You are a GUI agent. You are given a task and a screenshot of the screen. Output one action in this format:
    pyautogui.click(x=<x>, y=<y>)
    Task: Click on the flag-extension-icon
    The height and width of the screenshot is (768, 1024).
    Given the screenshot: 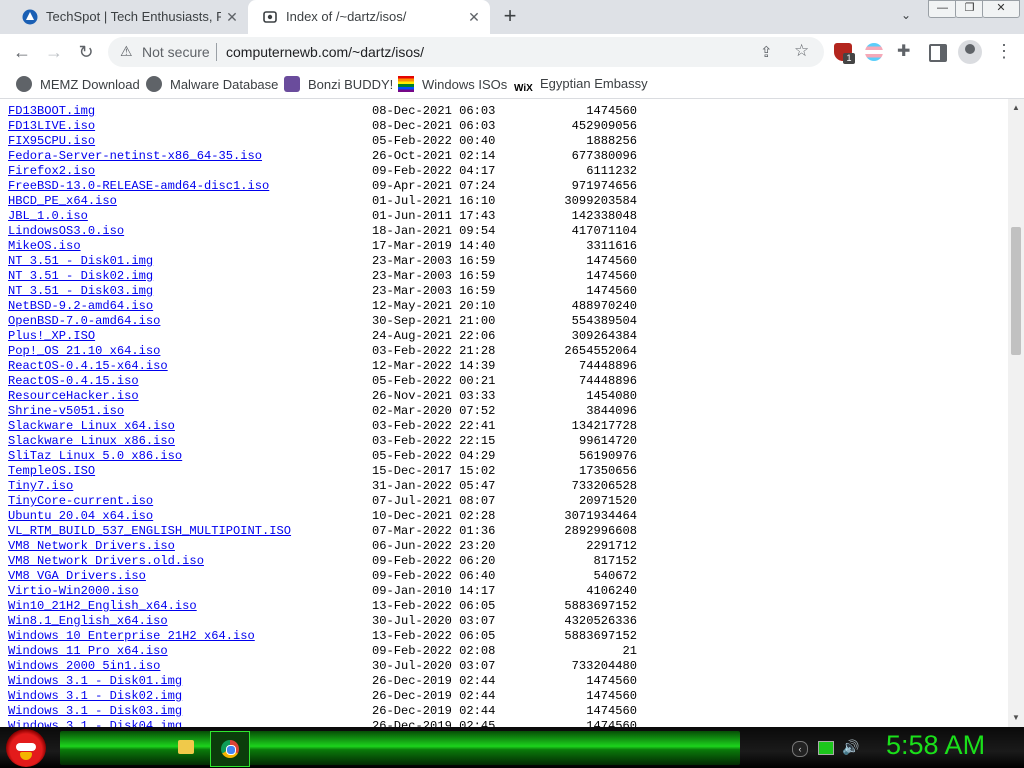 What is the action you would take?
    pyautogui.click(x=874, y=52)
    